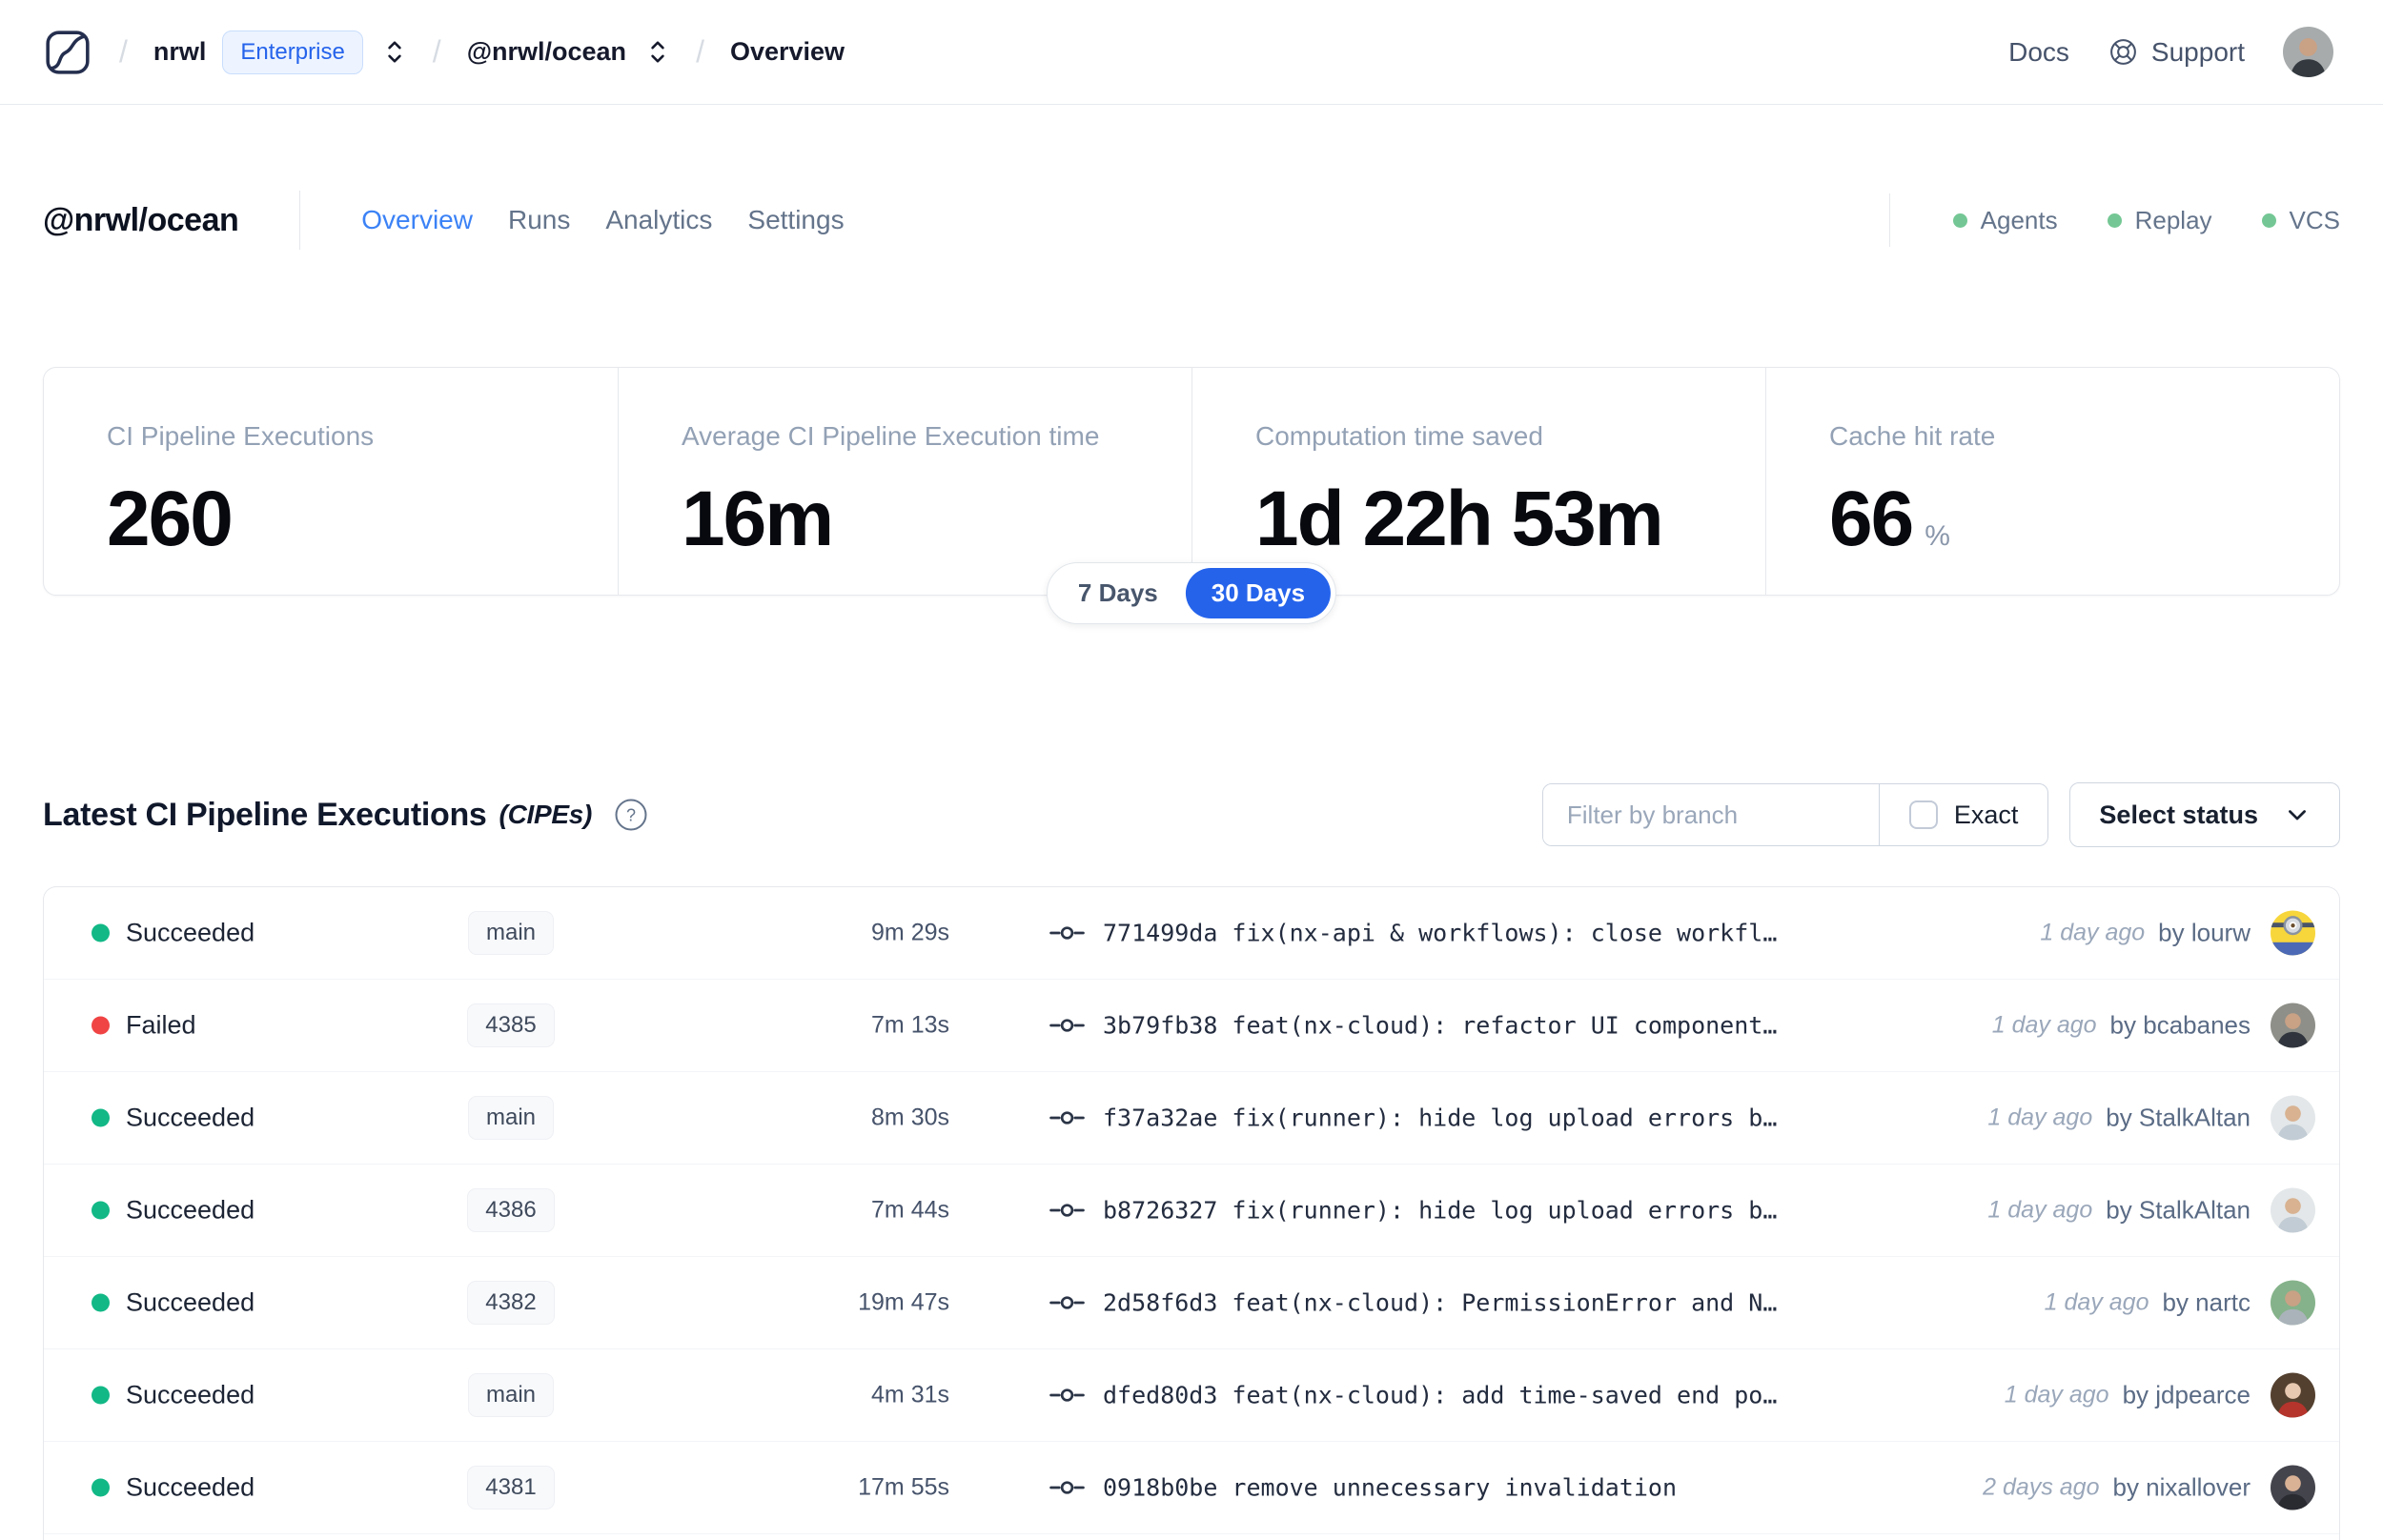  Describe the element at coordinates (2180, 1025) in the screenshot. I see `author: by bcabanes` at that location.